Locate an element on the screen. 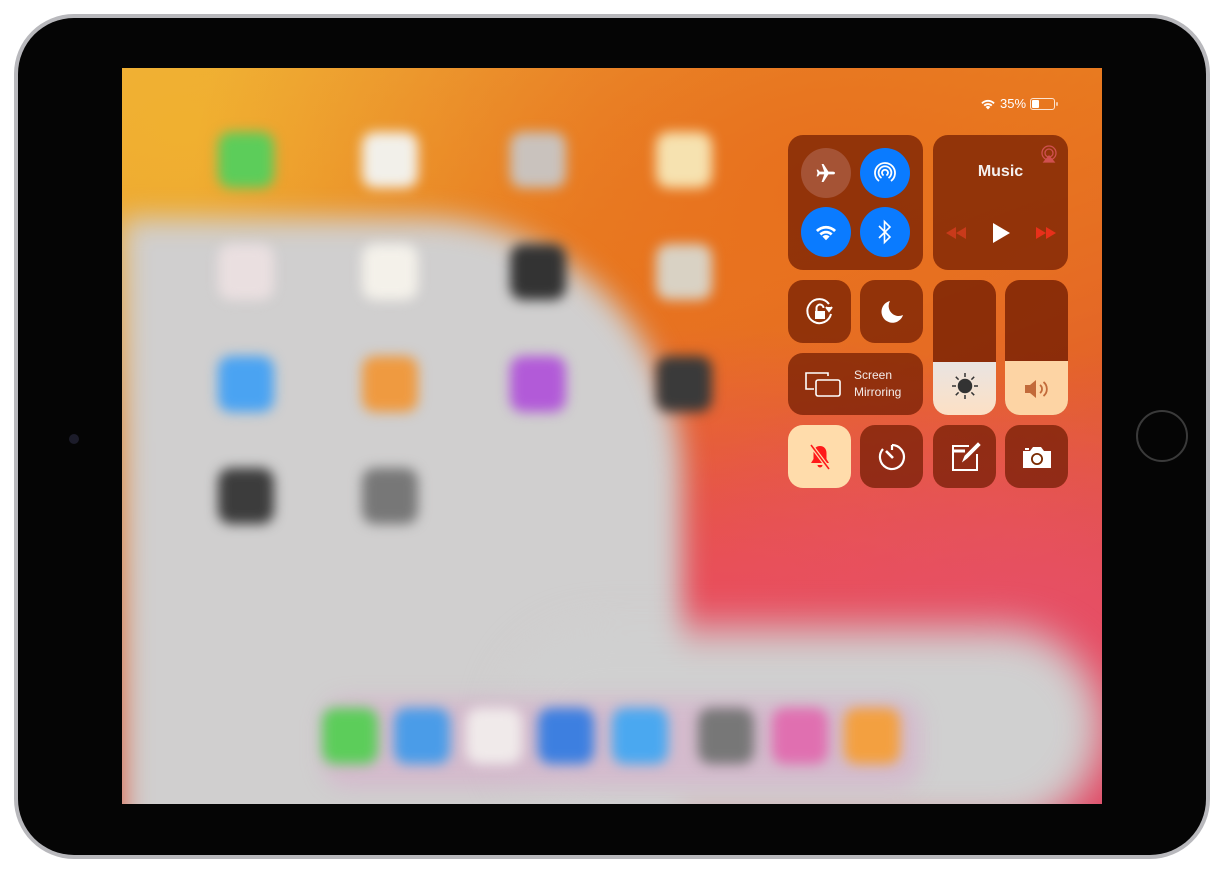 The width and height of the screenshot is (1224, 873). screen-mirroring-icon is located at coordinates (823, 384).